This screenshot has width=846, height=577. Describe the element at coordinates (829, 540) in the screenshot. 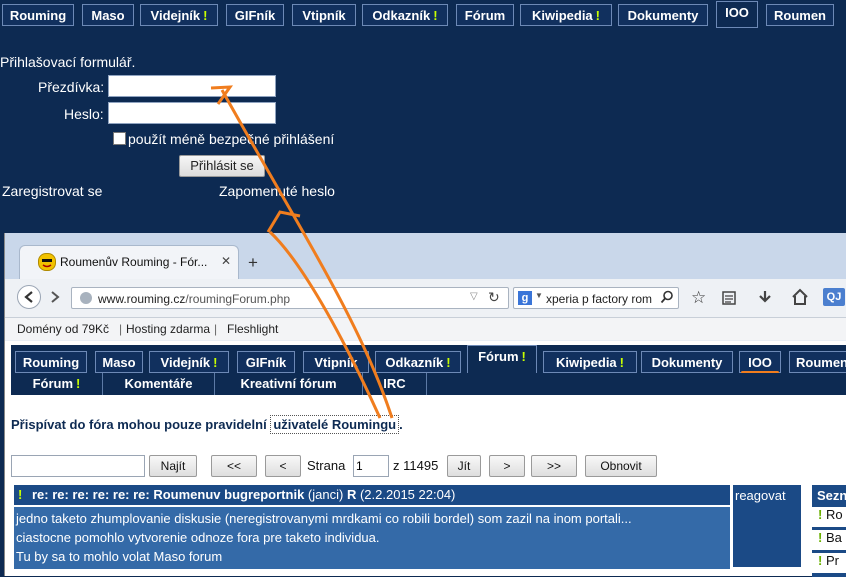

I see `sidebar-item: ! Ba` at that location.